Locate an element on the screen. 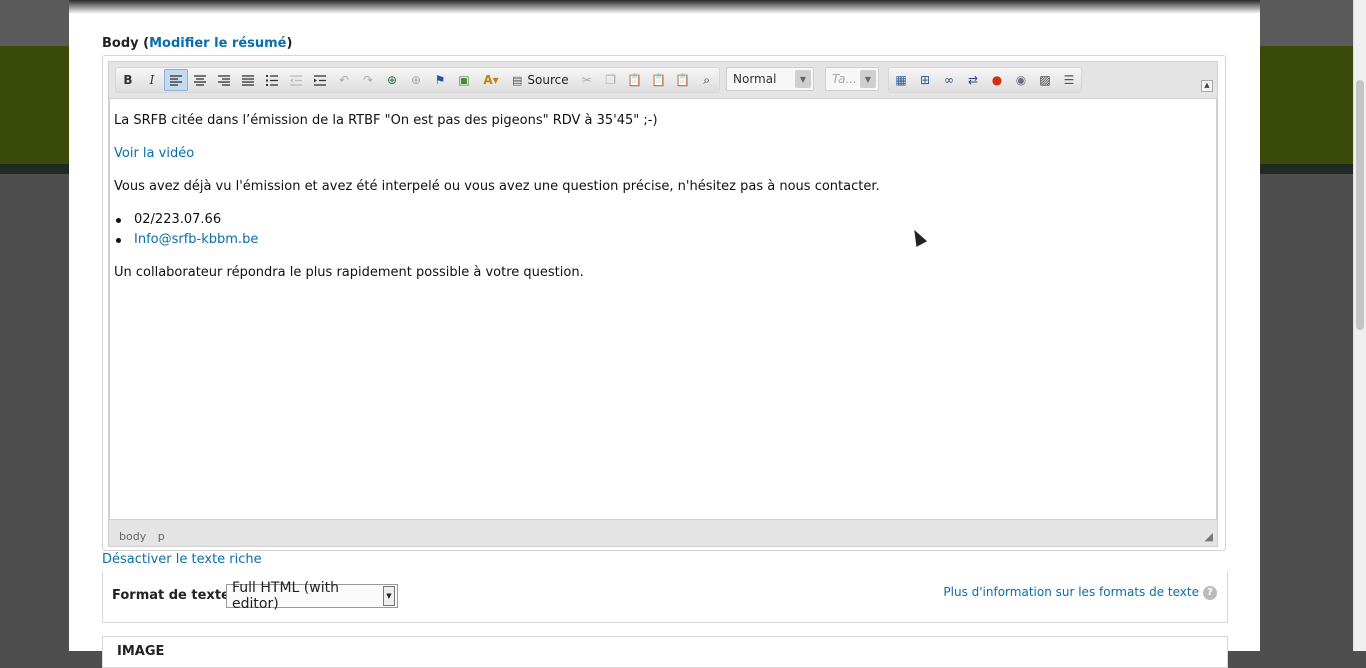 The height and width of the screenshot is (668, 1366). justify-icon is located at coordinates (248, 80).